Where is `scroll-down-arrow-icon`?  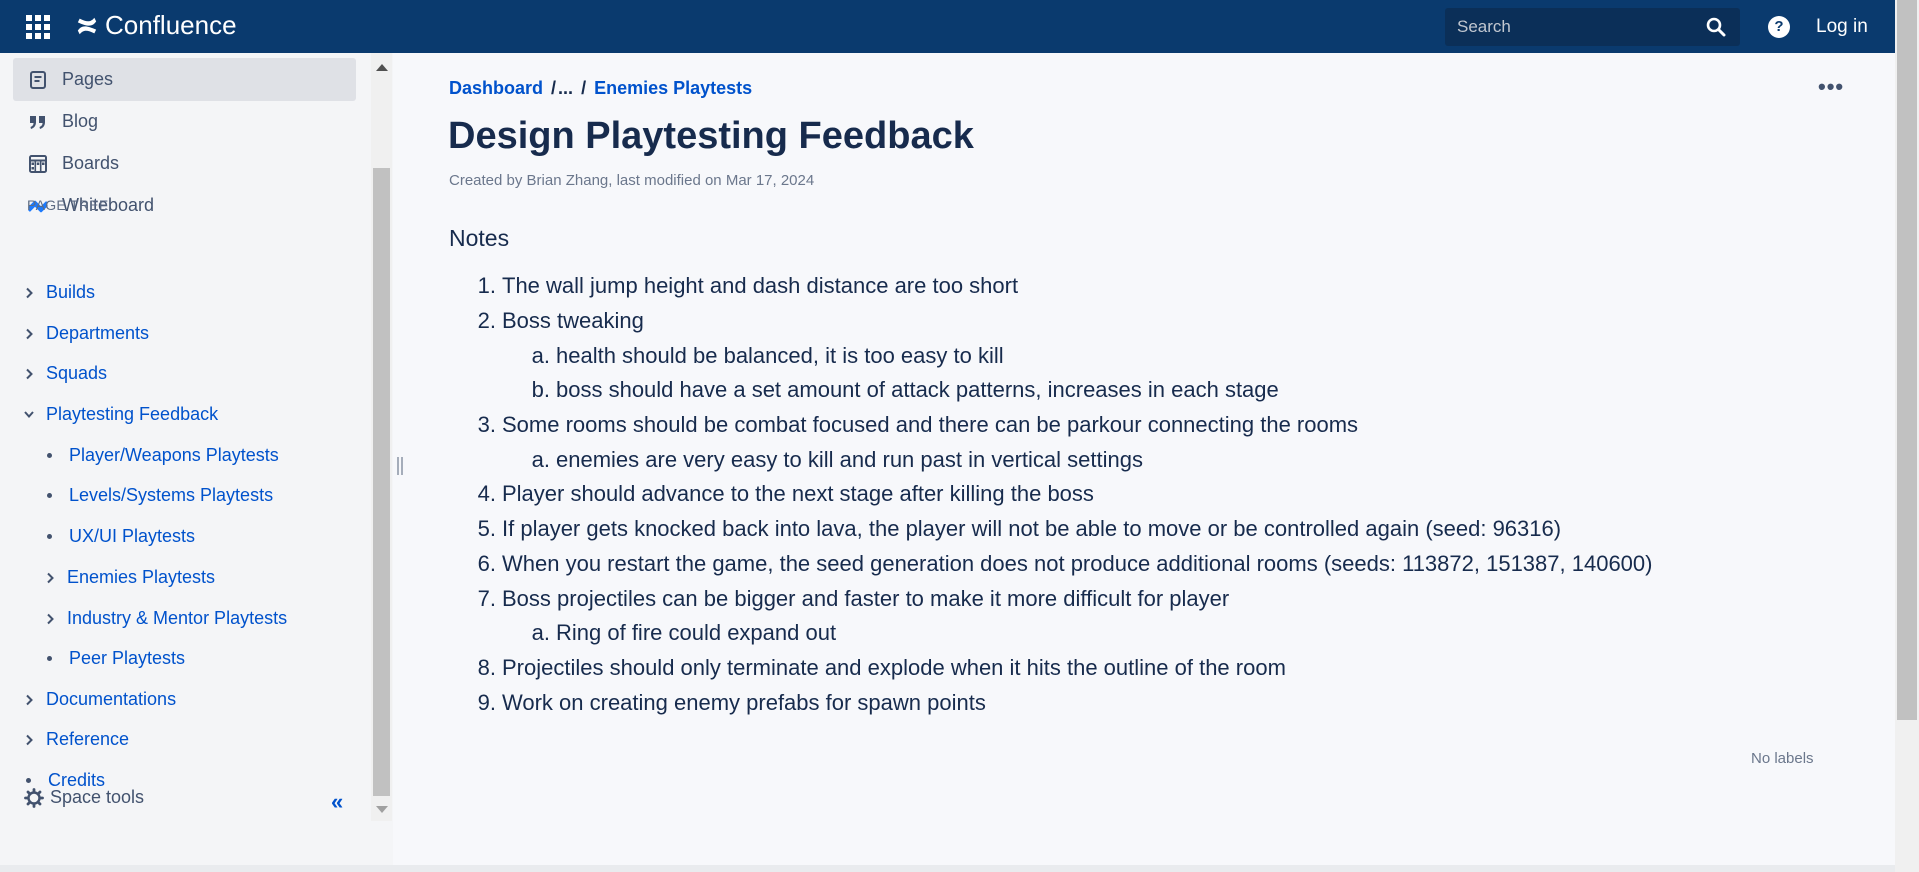
scroll-down-arrow-icon is located at coordinates (382, 809).